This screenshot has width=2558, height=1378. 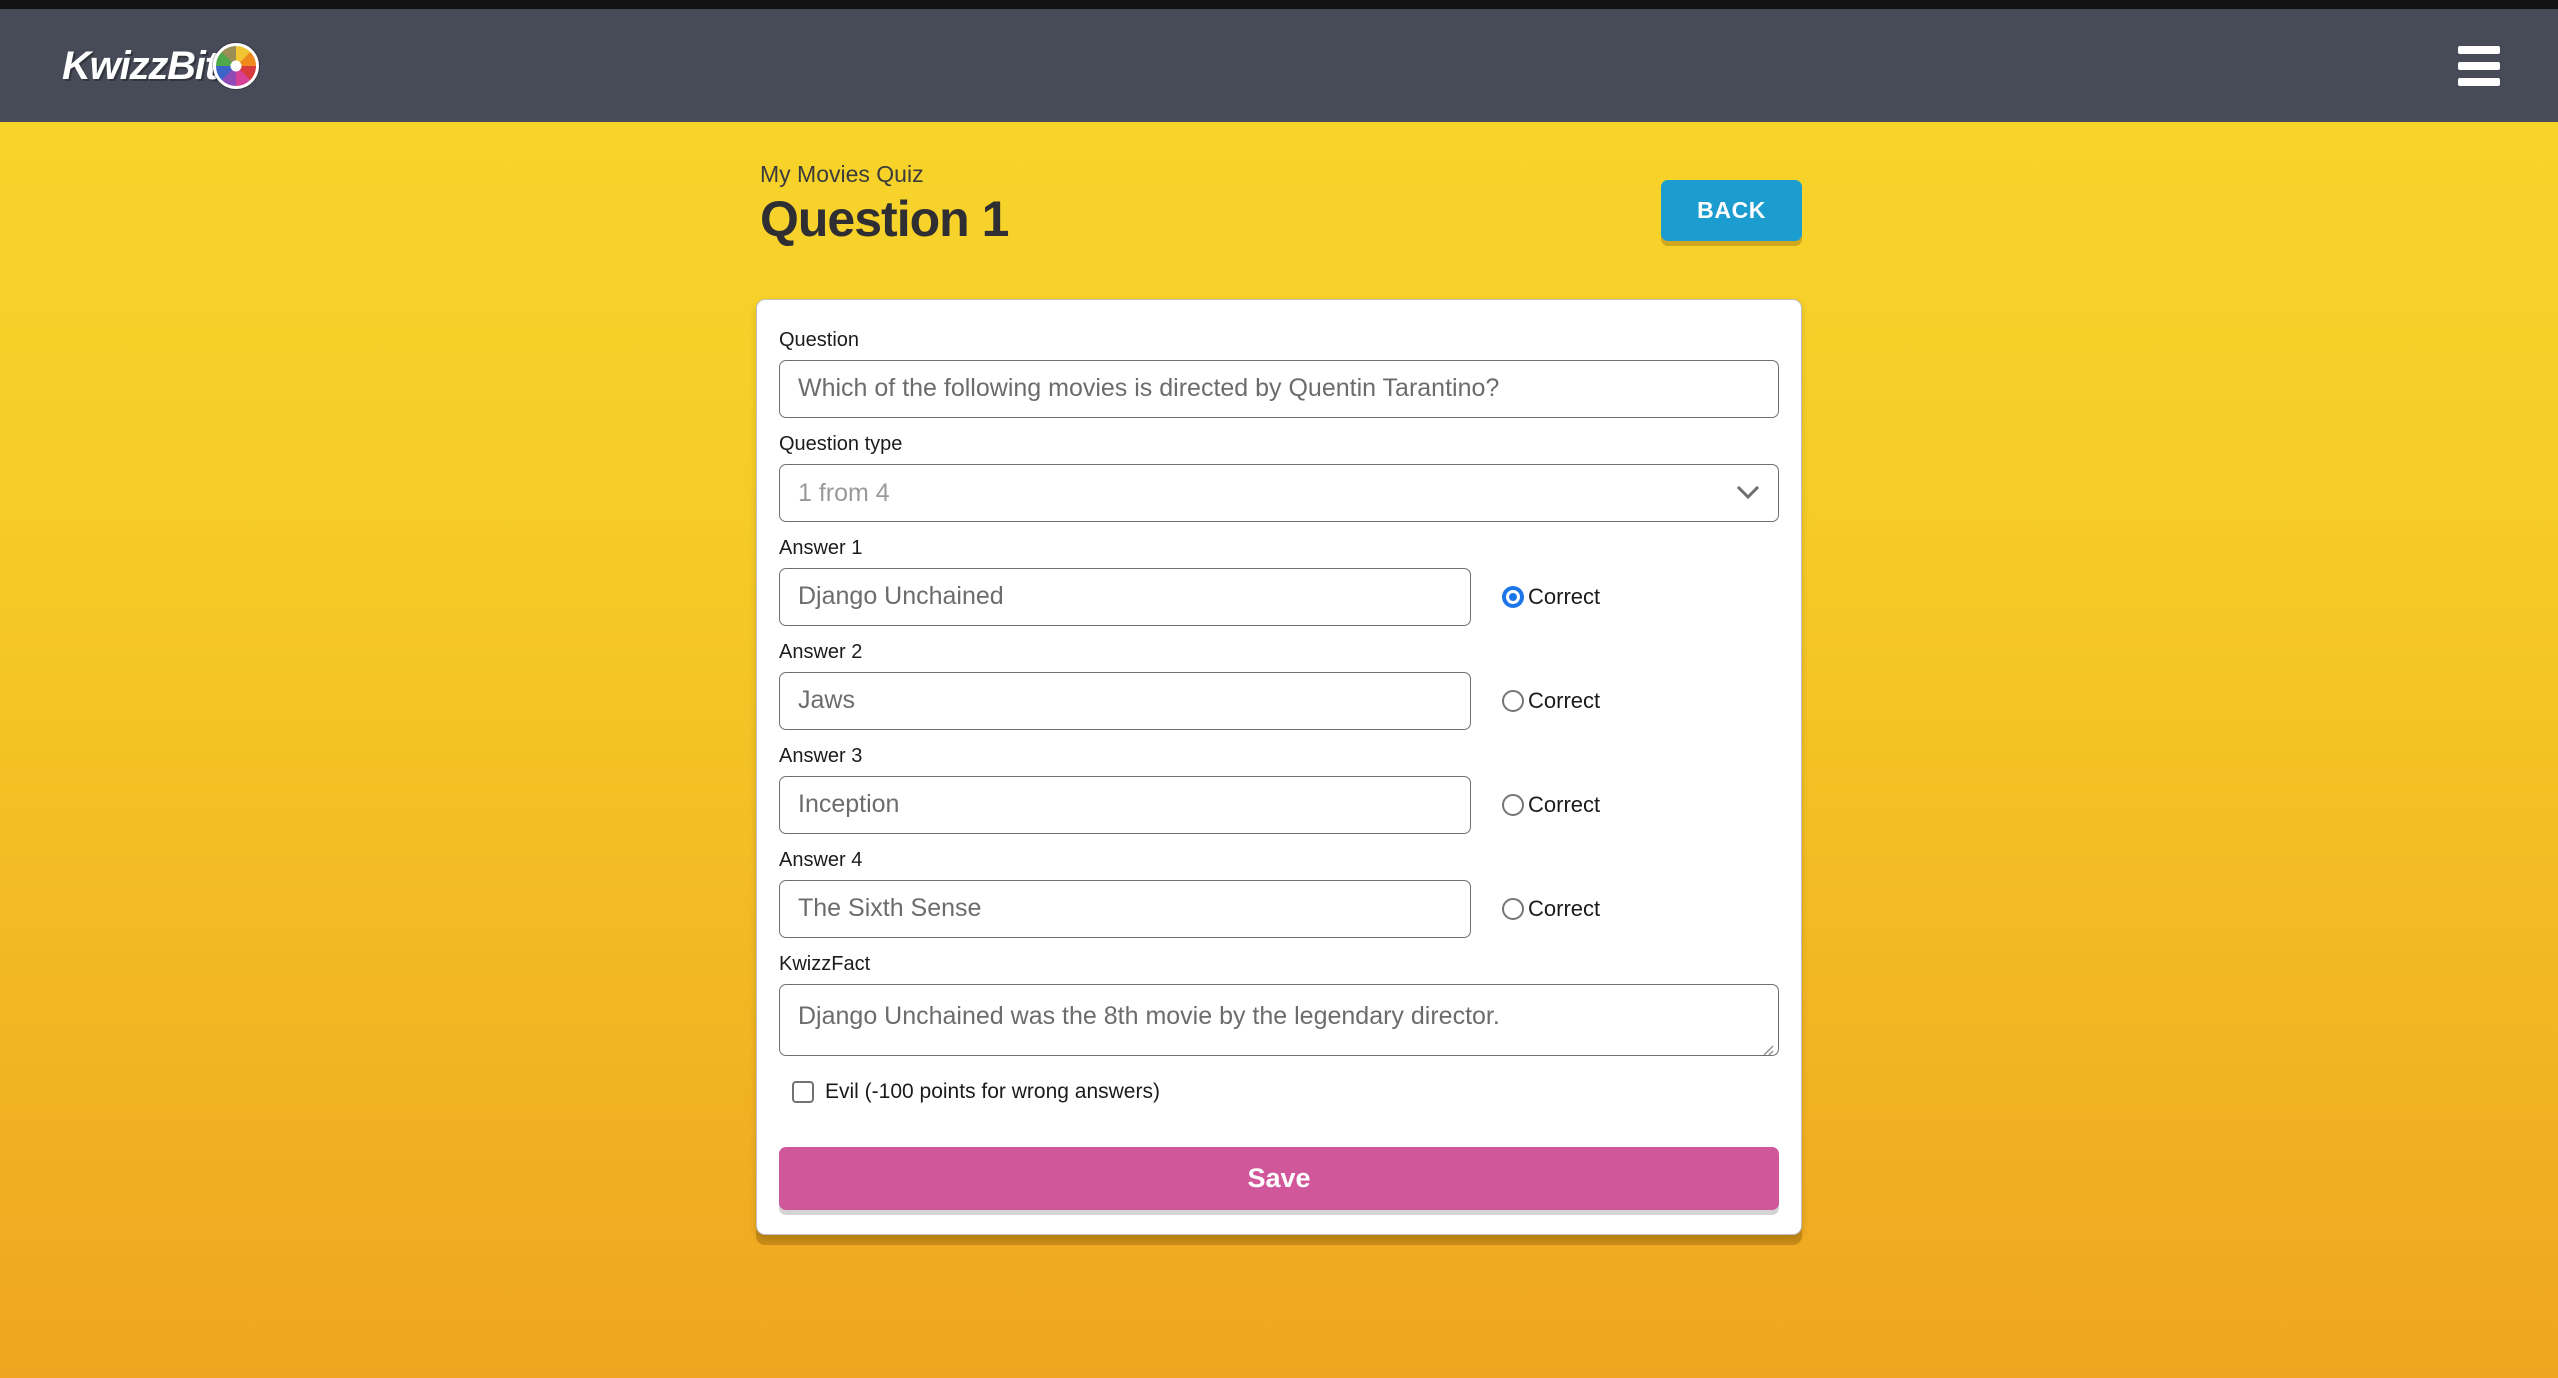 I want to click on answer-1-row: Correct, so click(x=1279, y=596).